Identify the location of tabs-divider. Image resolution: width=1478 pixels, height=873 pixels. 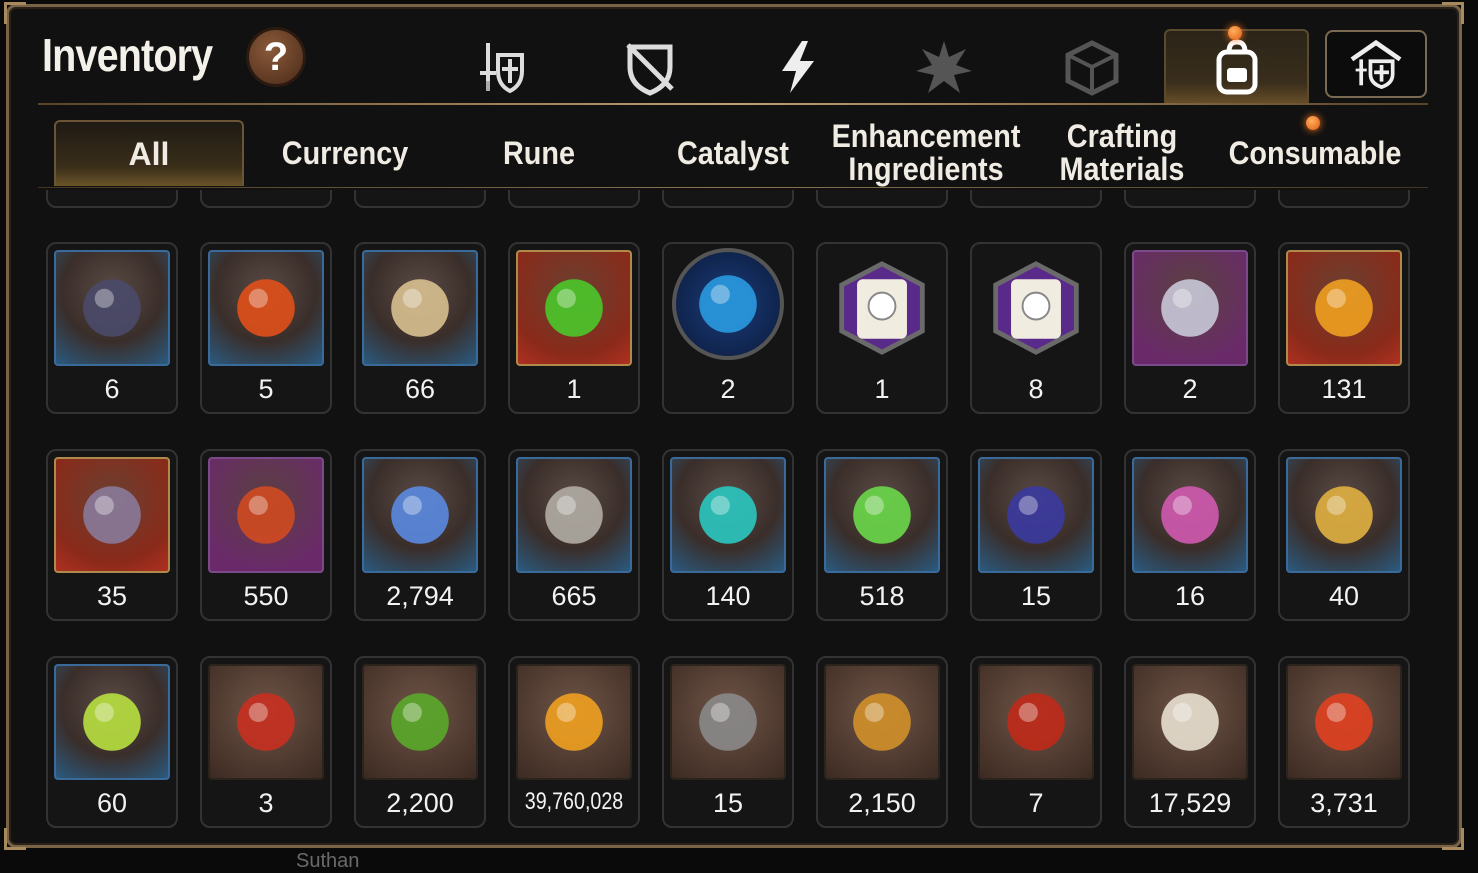
(733, 187).